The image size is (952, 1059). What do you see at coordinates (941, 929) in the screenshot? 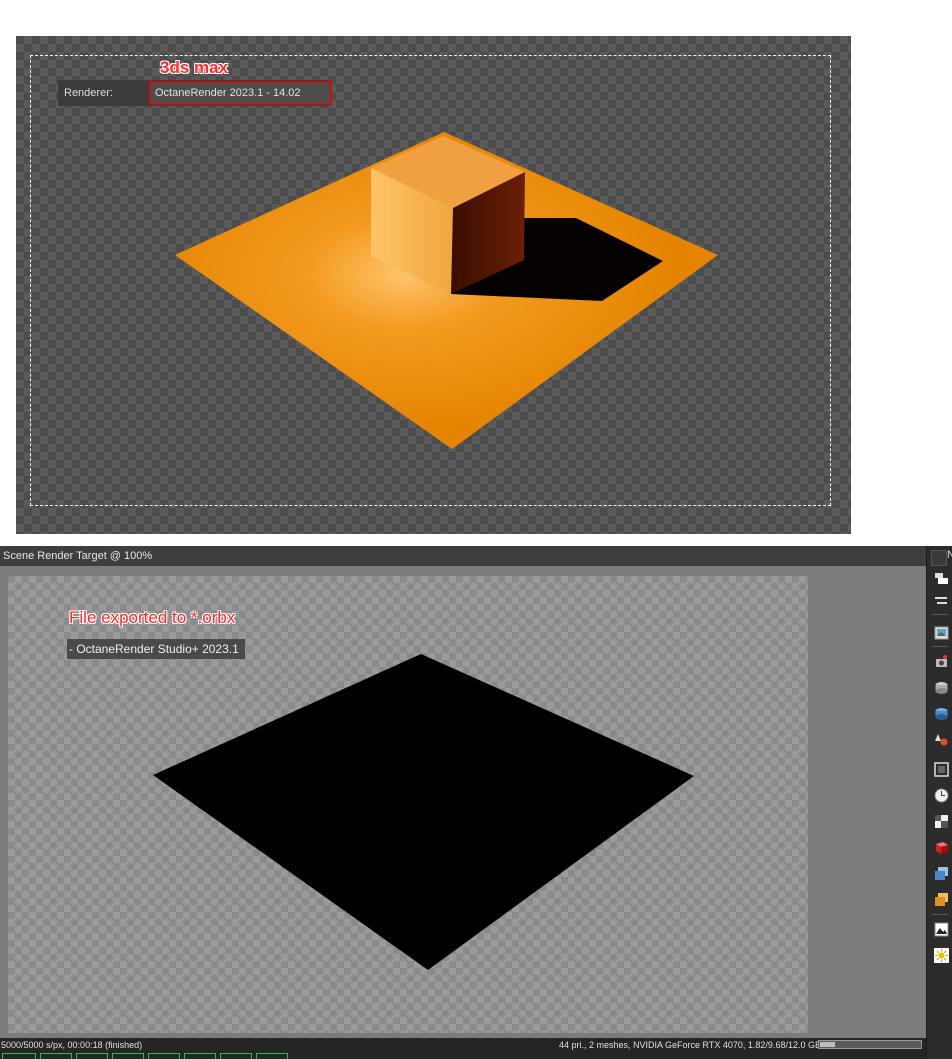
I see `picture-icon` at bounding box center [941, 929].